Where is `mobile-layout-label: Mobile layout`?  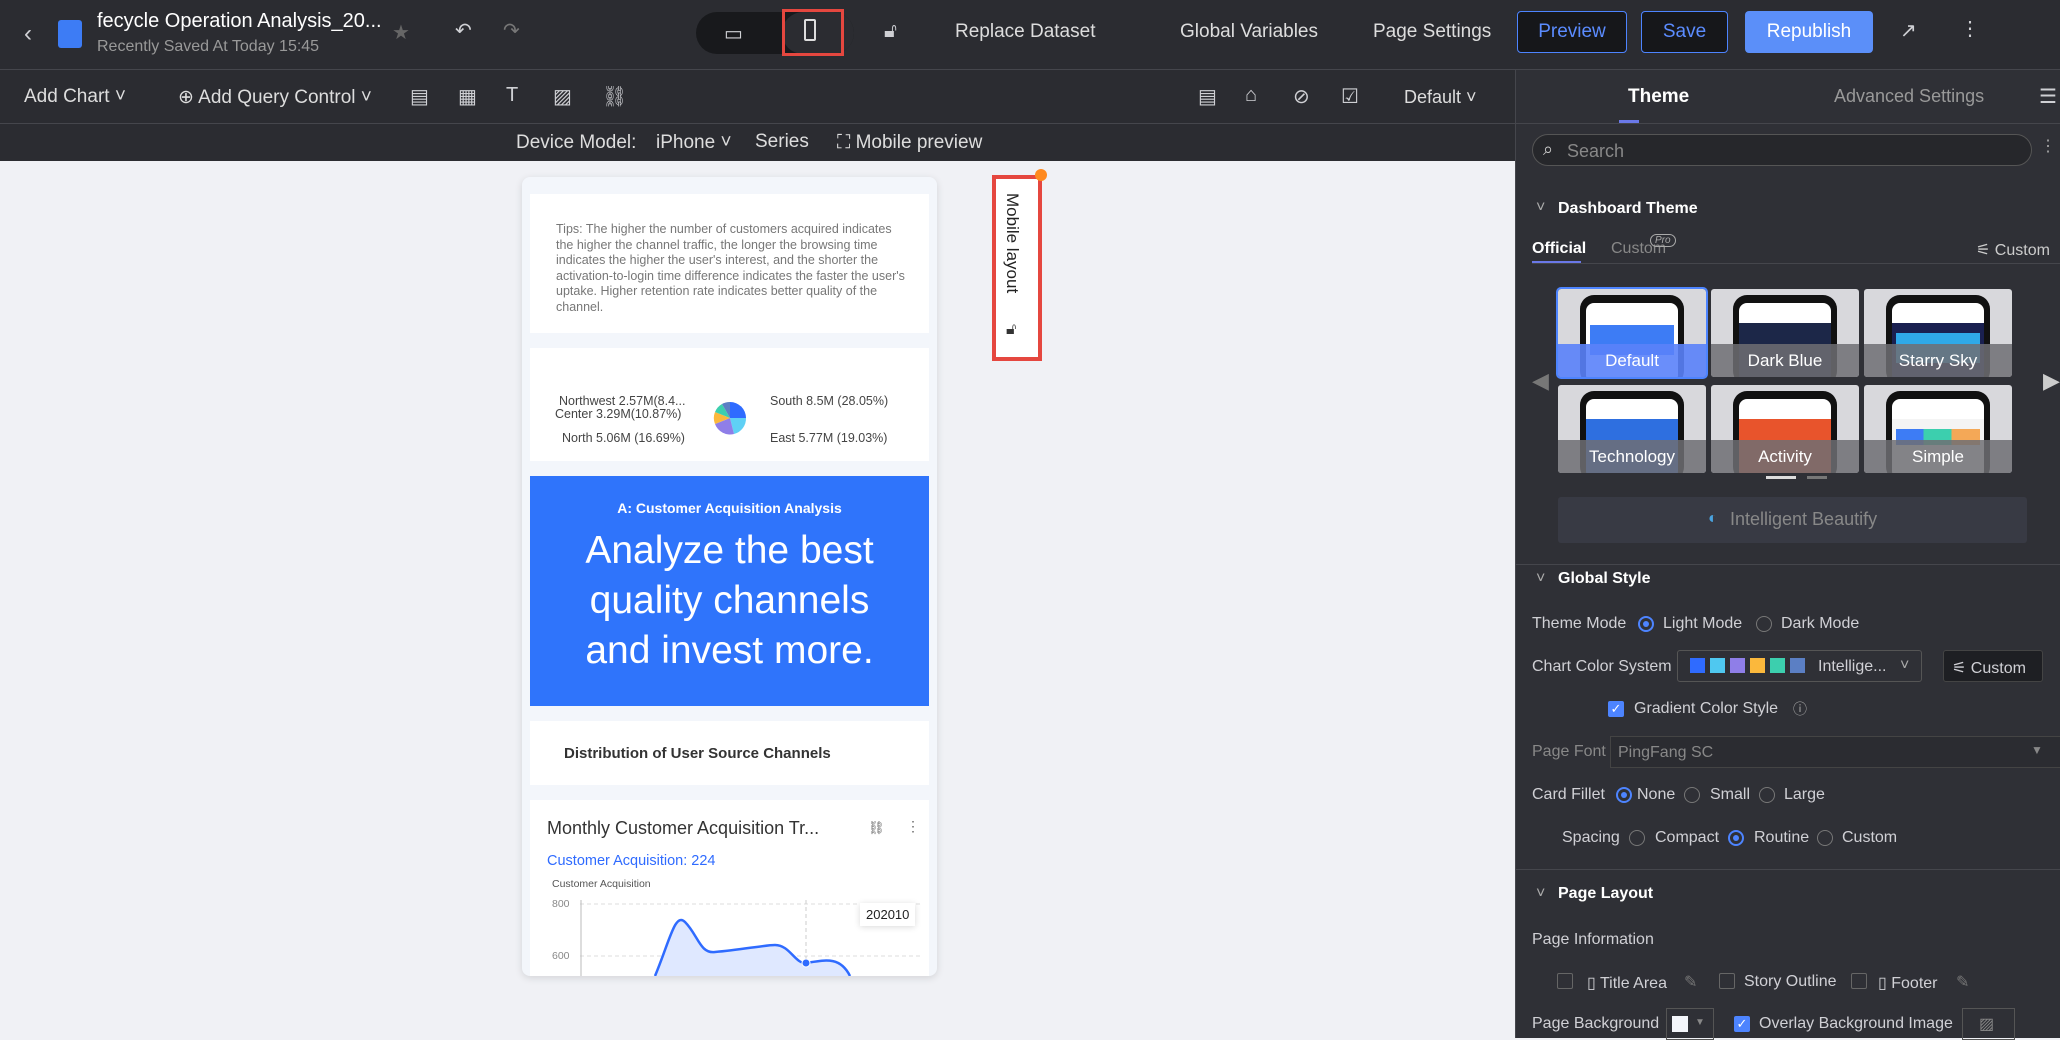 mobile-layout-label: Mobile layout is located at coordinates (1012, 243).